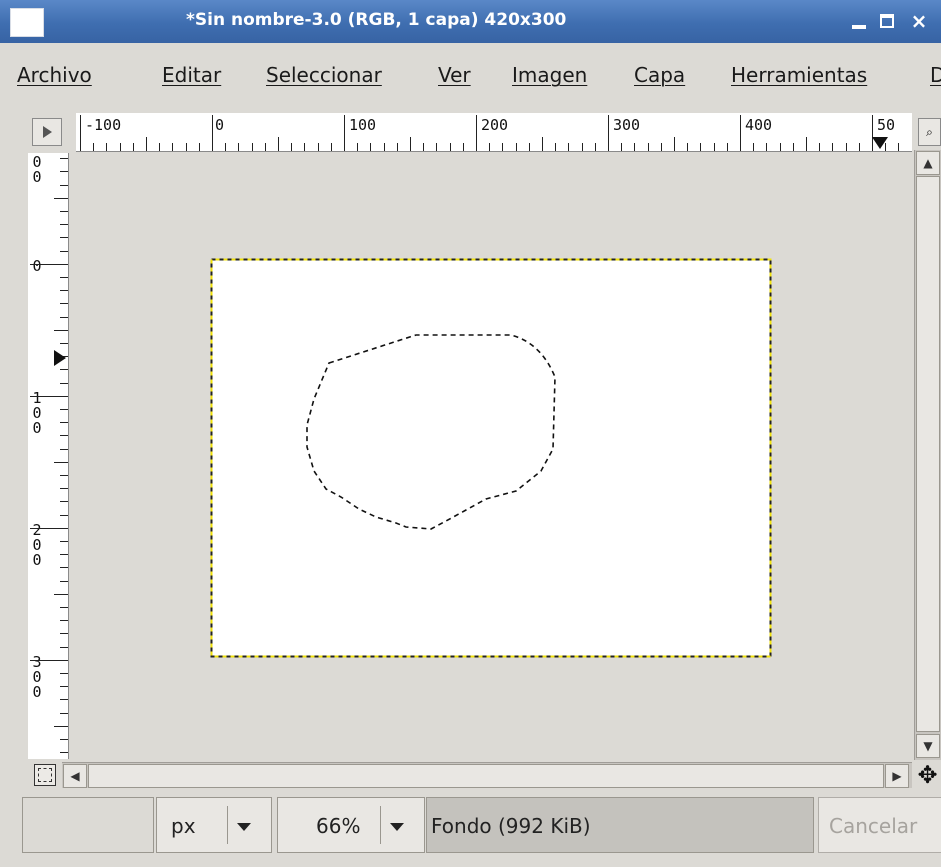 The width and height of the screenshot is (941, 867). I want to click on menu-capa: Capa, so click(659, 75).